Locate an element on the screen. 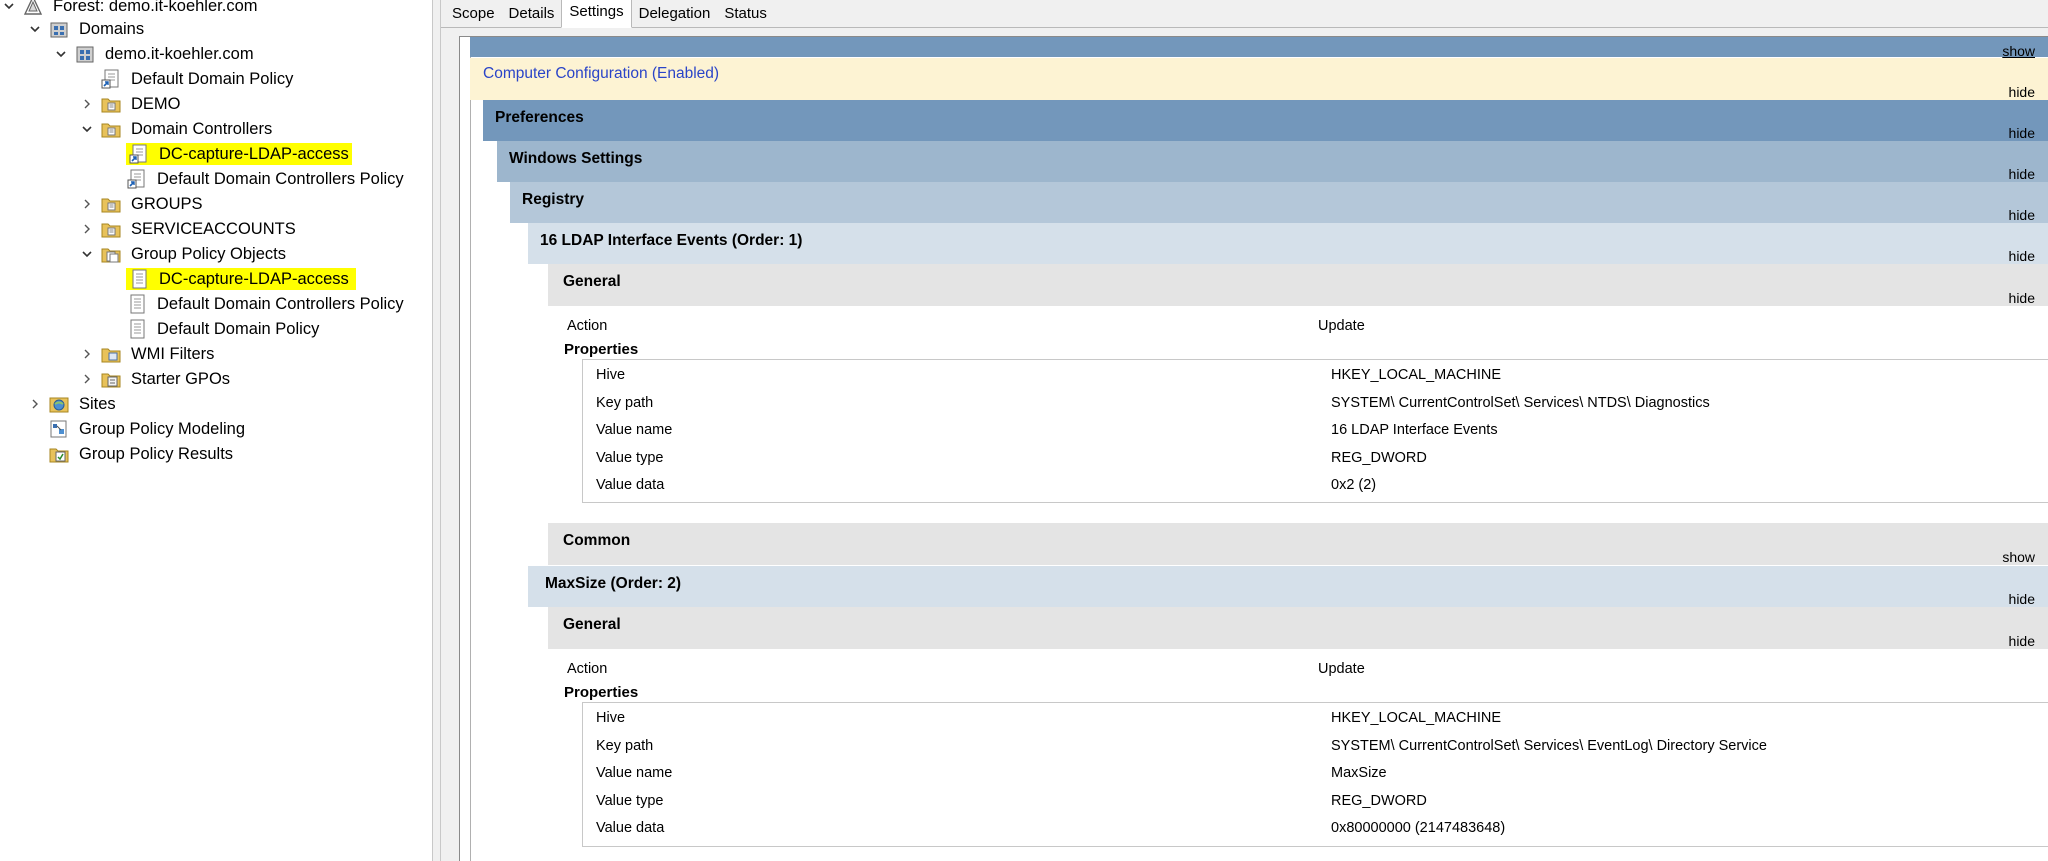  registry-item-1-section: 16 LDAP Interface Events (Order: 1) hide is located at coordinates (1288, 243).